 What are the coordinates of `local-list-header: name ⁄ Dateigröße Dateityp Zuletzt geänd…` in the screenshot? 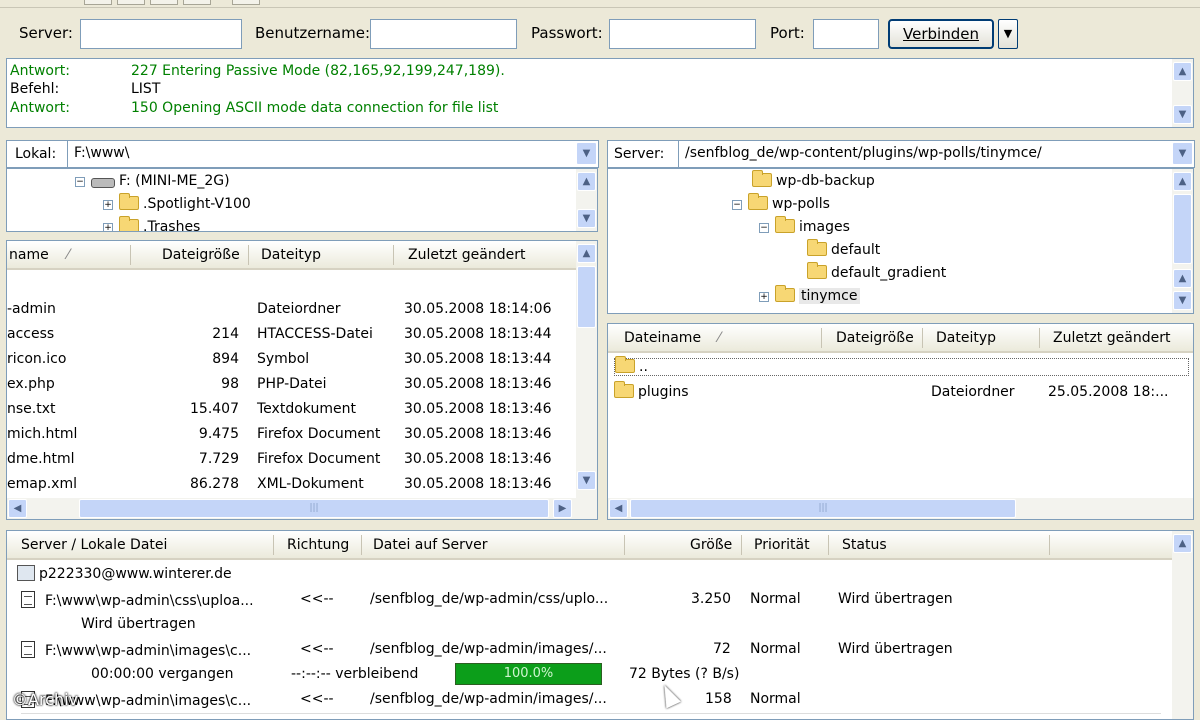 It's located at (292, 255).